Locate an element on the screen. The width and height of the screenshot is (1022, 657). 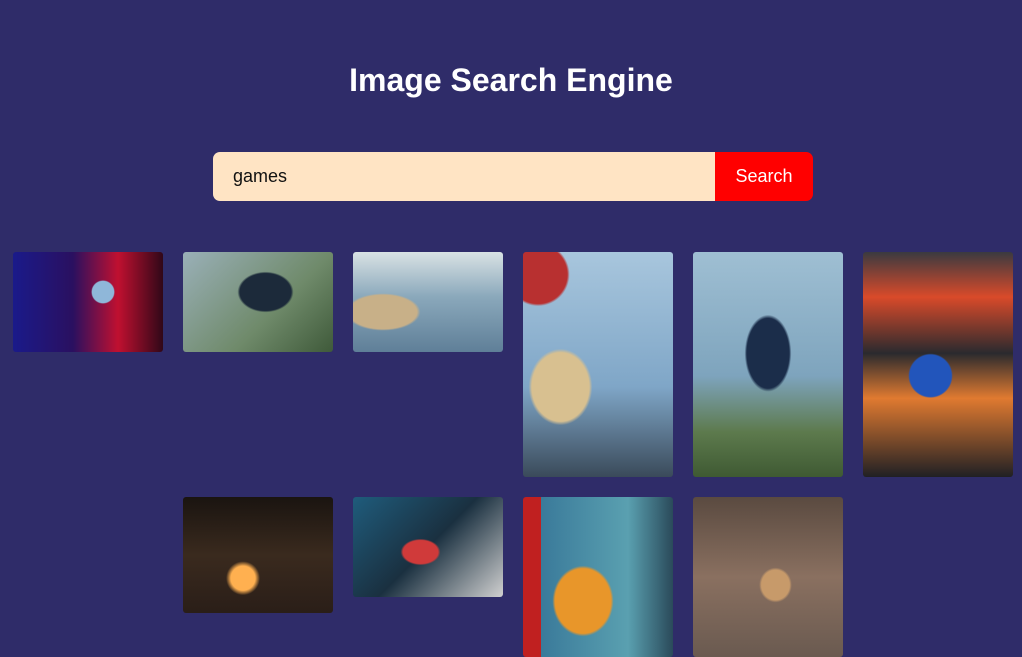
result-image-game-shelf is located at coordinates (258, 555).